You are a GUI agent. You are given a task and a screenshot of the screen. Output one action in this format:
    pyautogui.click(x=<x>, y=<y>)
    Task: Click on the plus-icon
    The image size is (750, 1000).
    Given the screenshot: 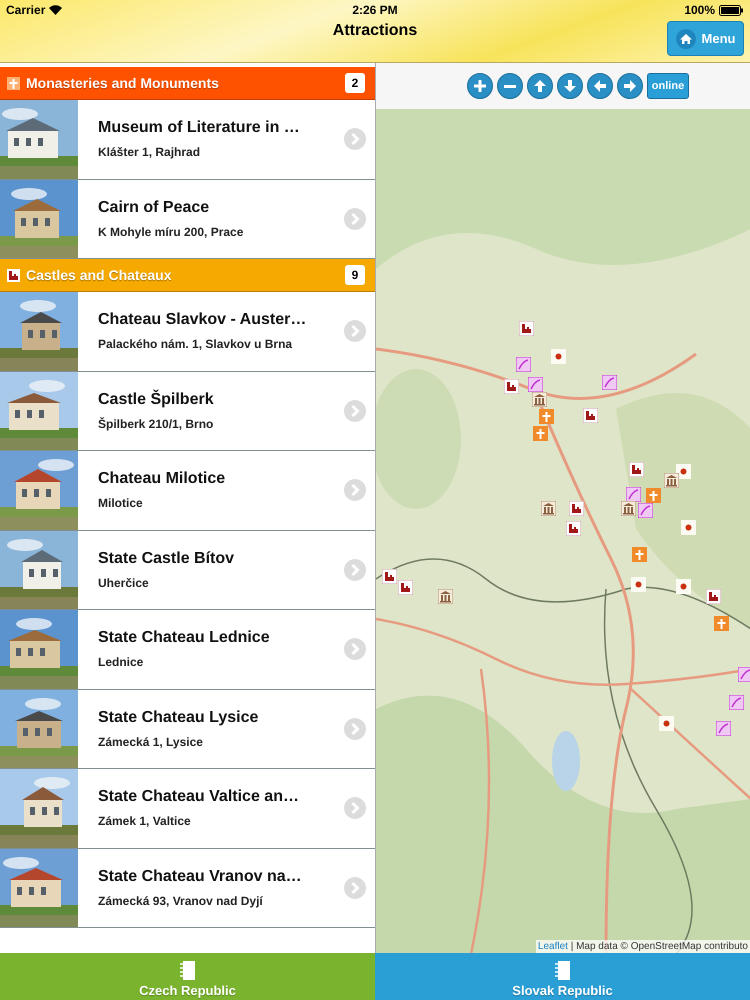 What is the action you would take?
    pyautogui.click(x=480, y=86)
    